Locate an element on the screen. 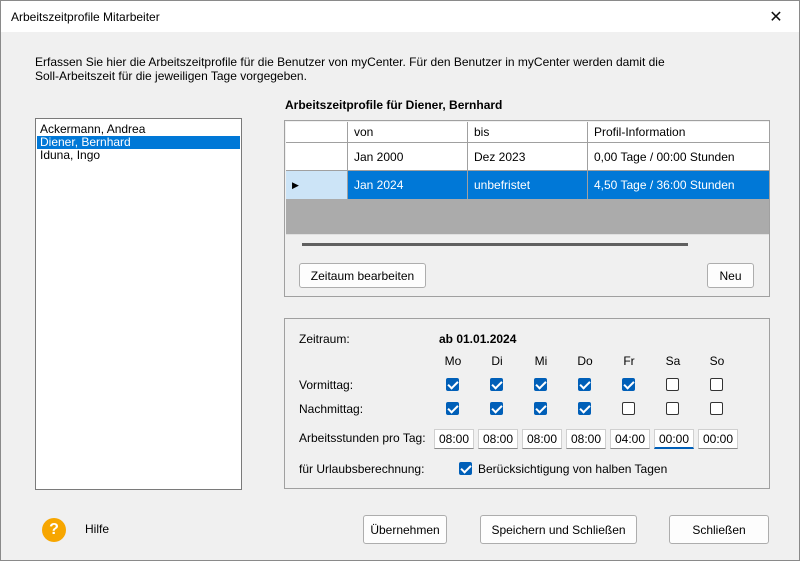  cell-info: 0,00 Tage / 00:00 Stunden is located at coordinates (678, 156).